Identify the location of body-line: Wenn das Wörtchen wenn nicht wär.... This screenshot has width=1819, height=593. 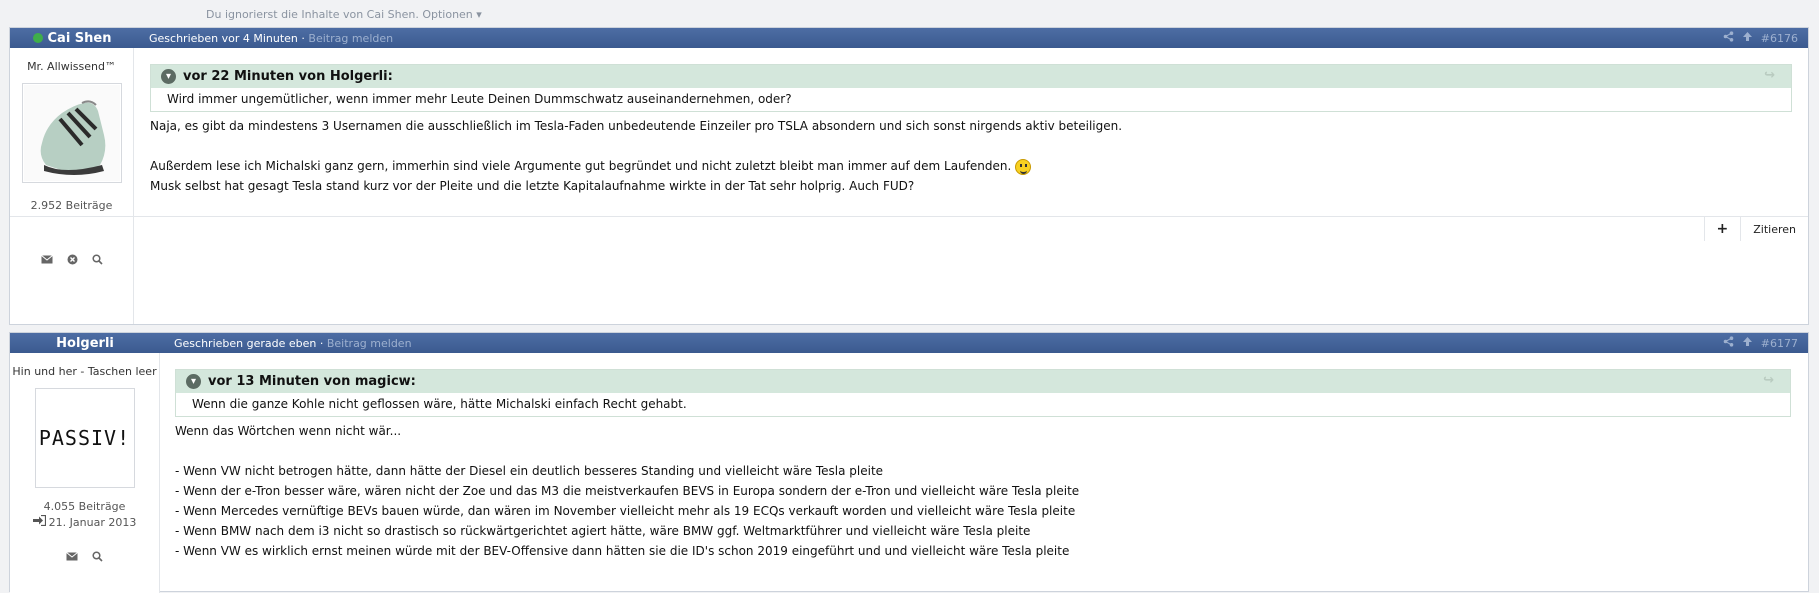
(288, 431).